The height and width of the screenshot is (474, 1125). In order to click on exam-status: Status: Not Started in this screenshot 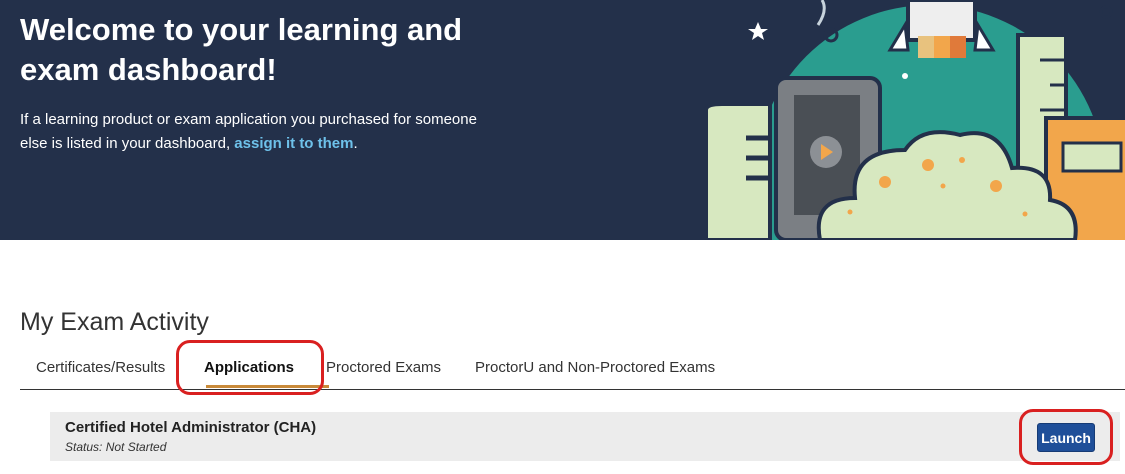, I will do `click(116, 447)`.